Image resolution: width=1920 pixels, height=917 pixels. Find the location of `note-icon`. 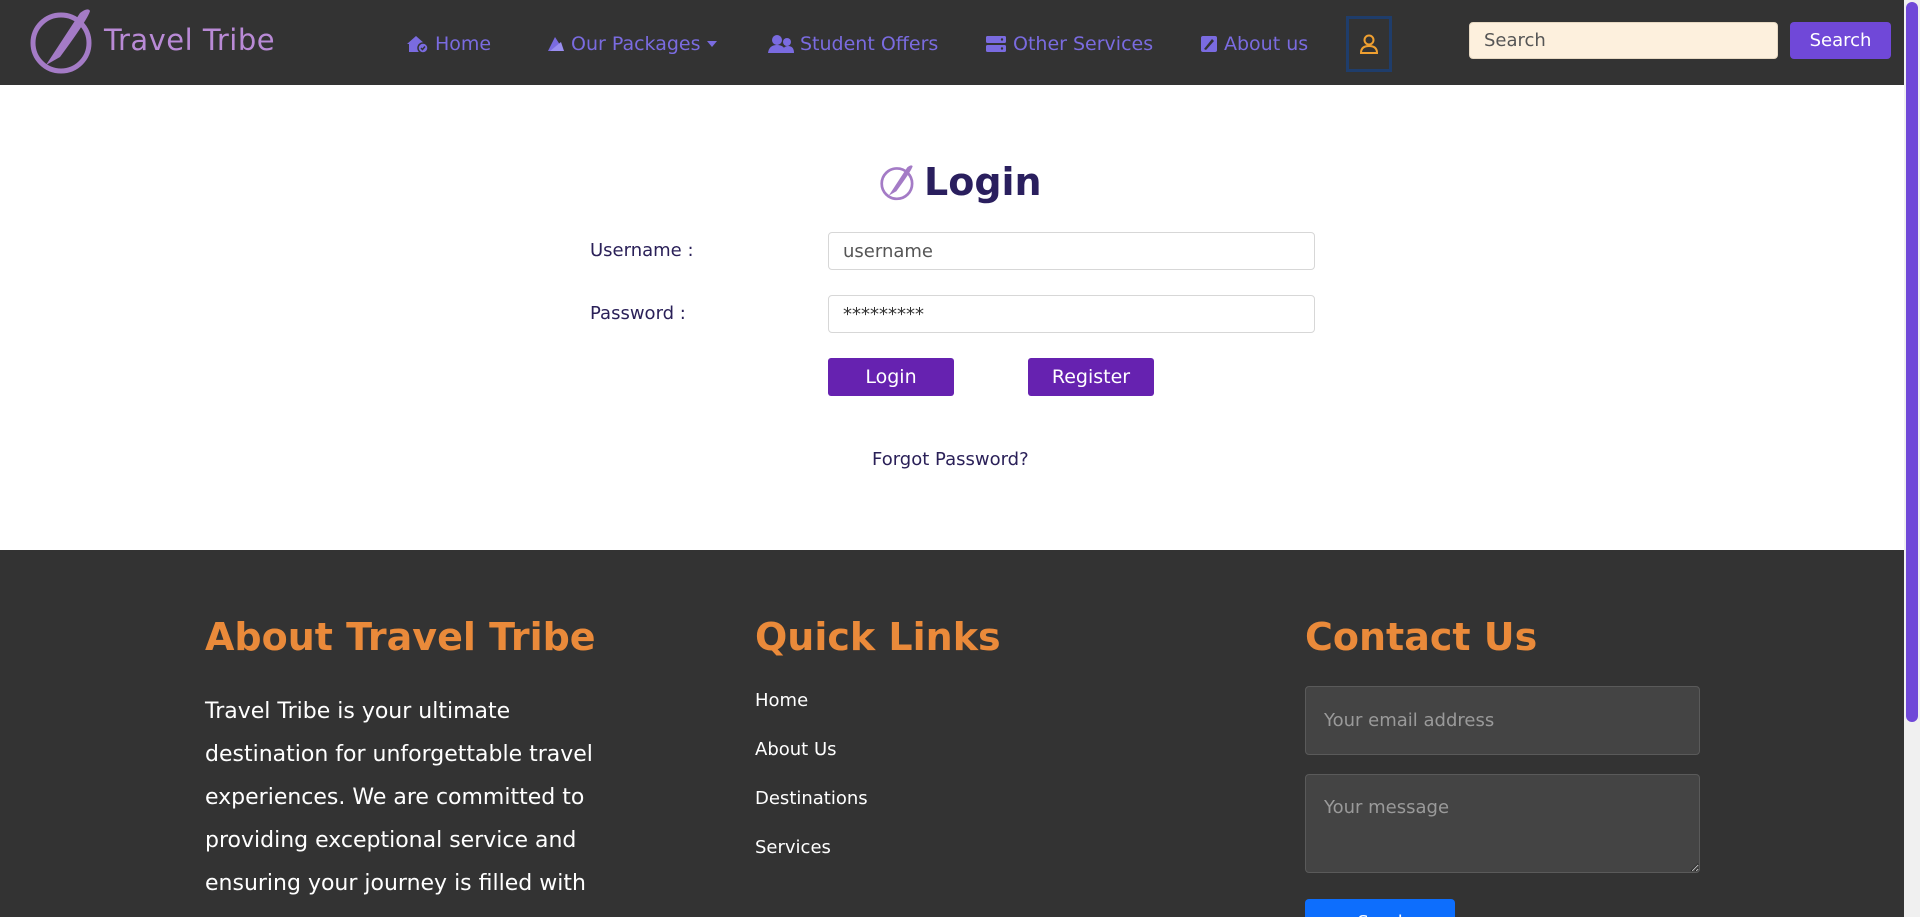

note-icon is located at coordinates (1209, 44).